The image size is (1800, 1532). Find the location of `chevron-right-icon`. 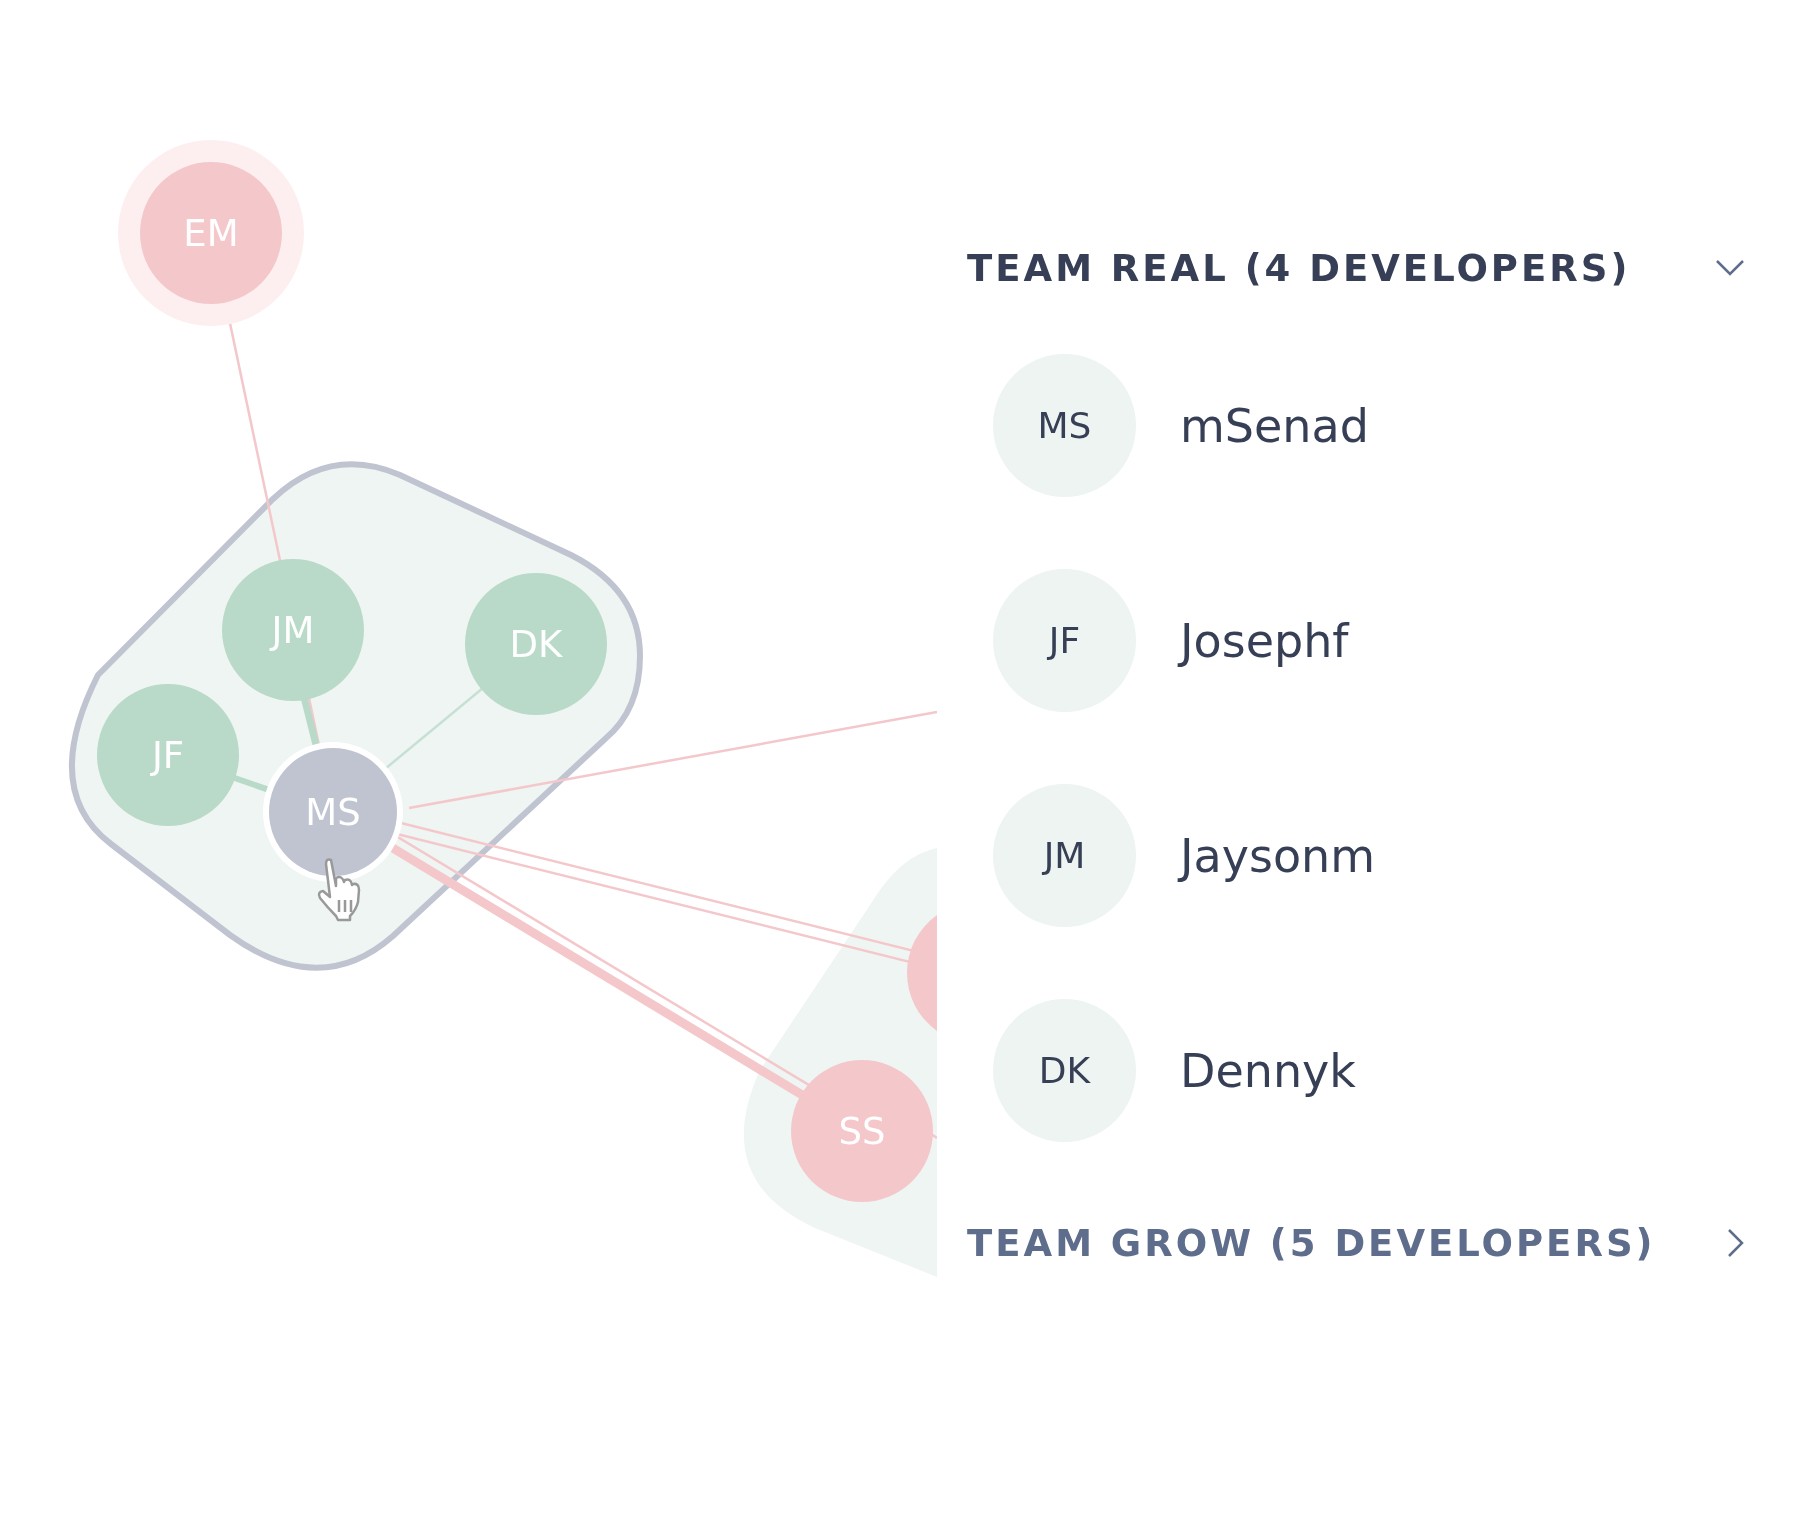

chevron-right-icon is located at coordinates (1736, 1243).